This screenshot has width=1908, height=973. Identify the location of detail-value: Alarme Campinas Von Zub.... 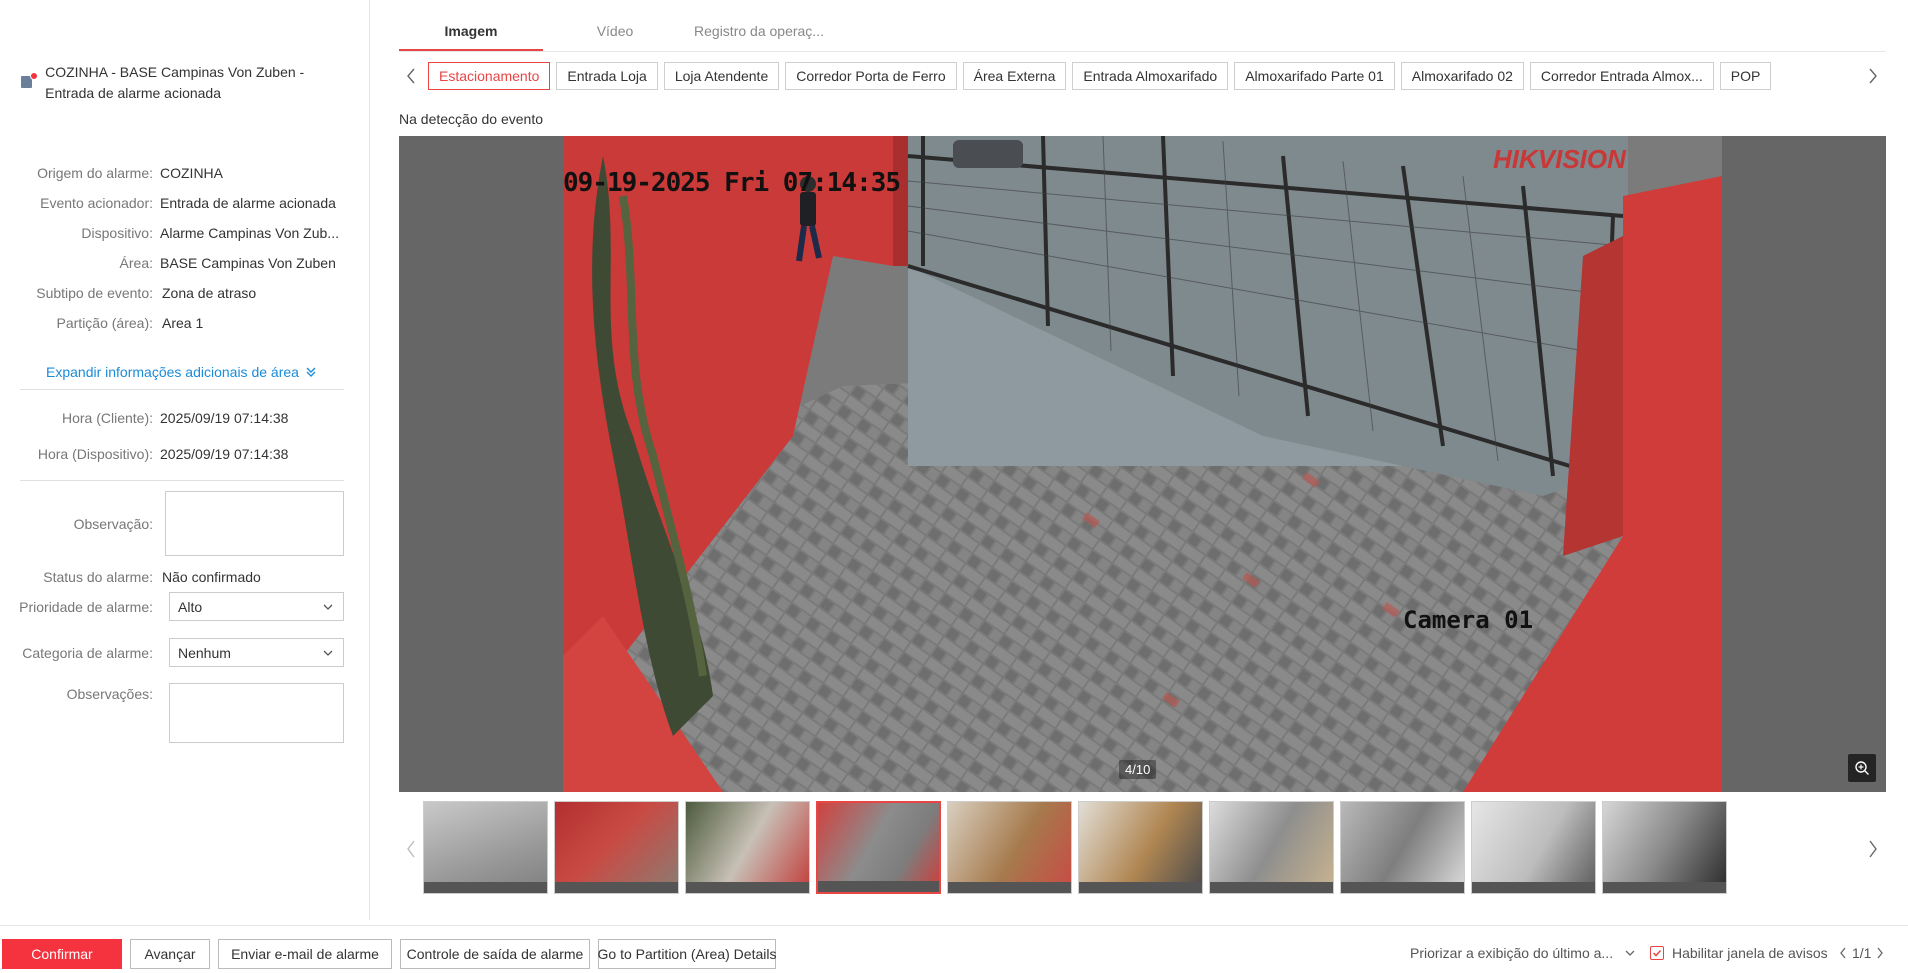
(249, 233).